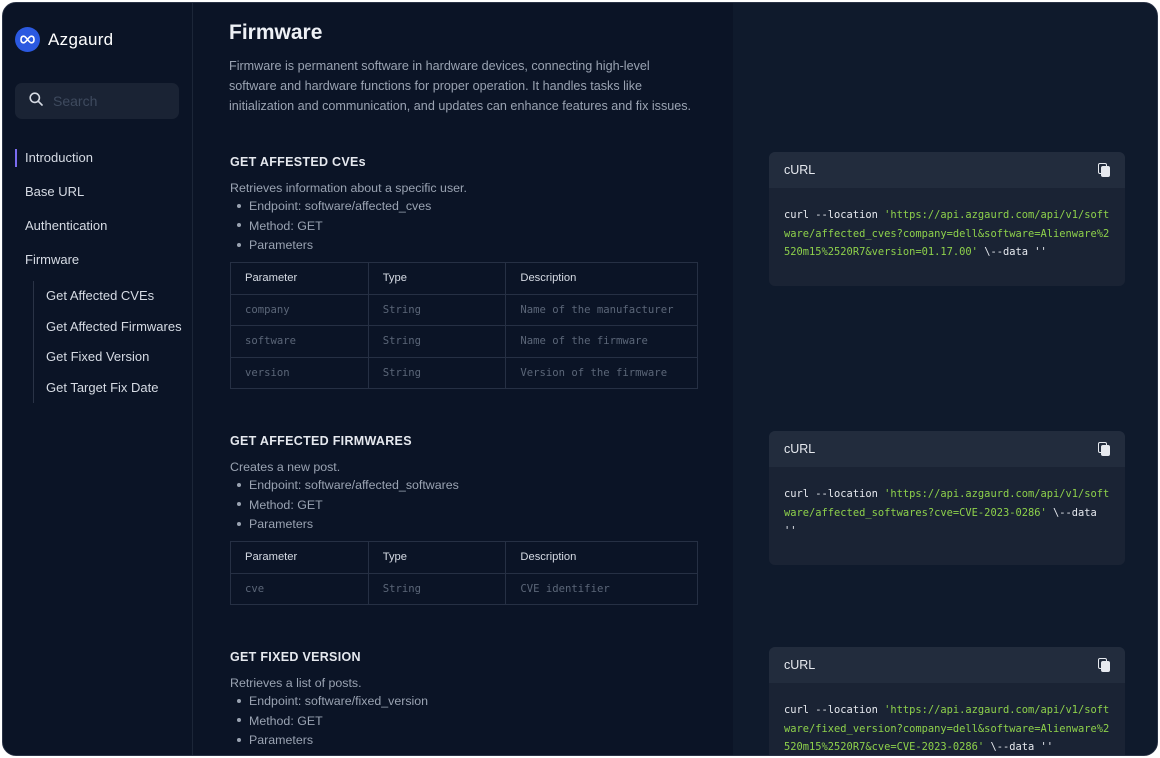 Image resolution: width=1160 pixels, height=758 pixels. Describe the element at coordinates (465, 486) in the screenshot. I see `list-item: Endpoint: software/affected_softwares` at that location.